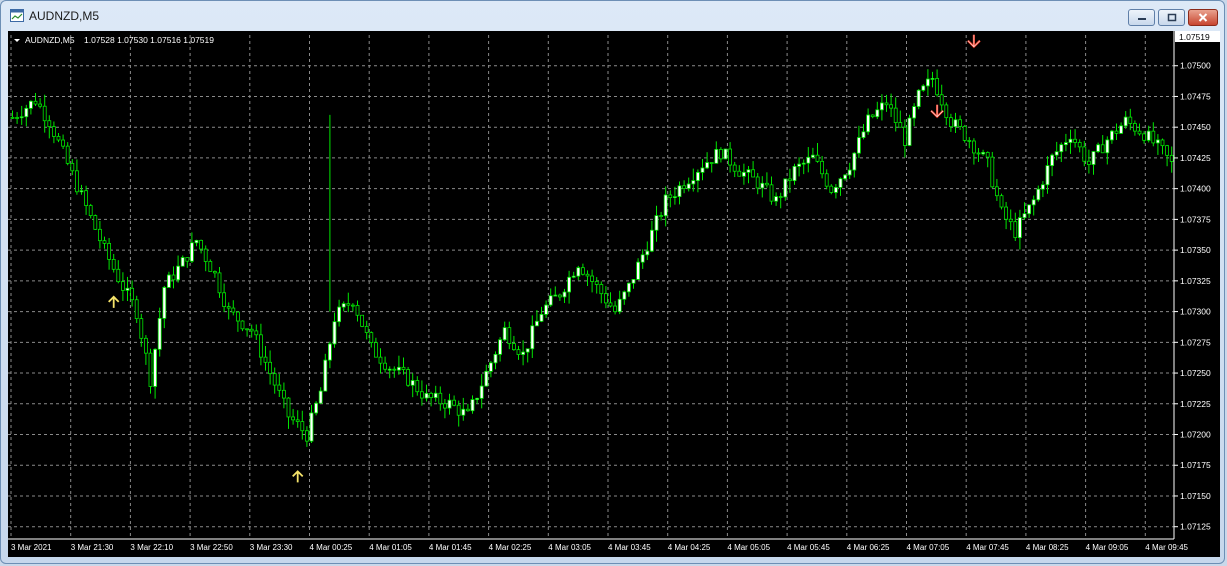 This screenshot has height=566, width=1227. I want to click on price-tick-label: 1.07225, so click(1195, 404).